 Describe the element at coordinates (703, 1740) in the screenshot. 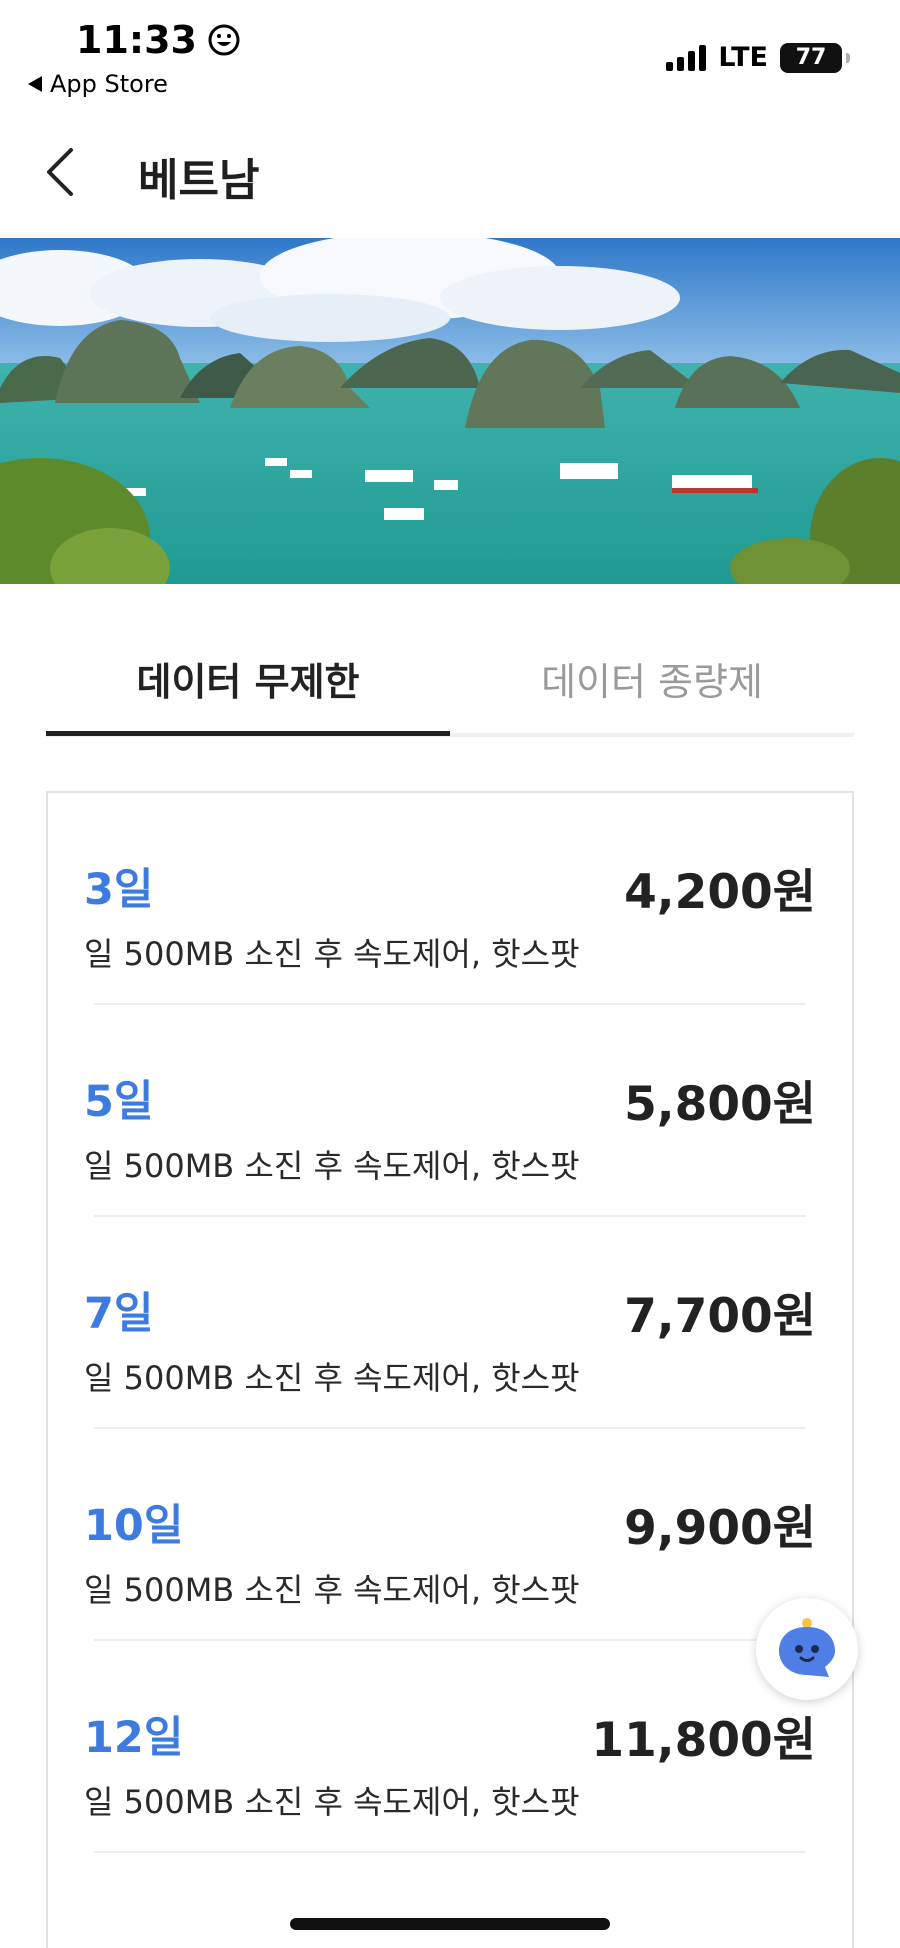

I see `plan-price: 11,800원` at that location.